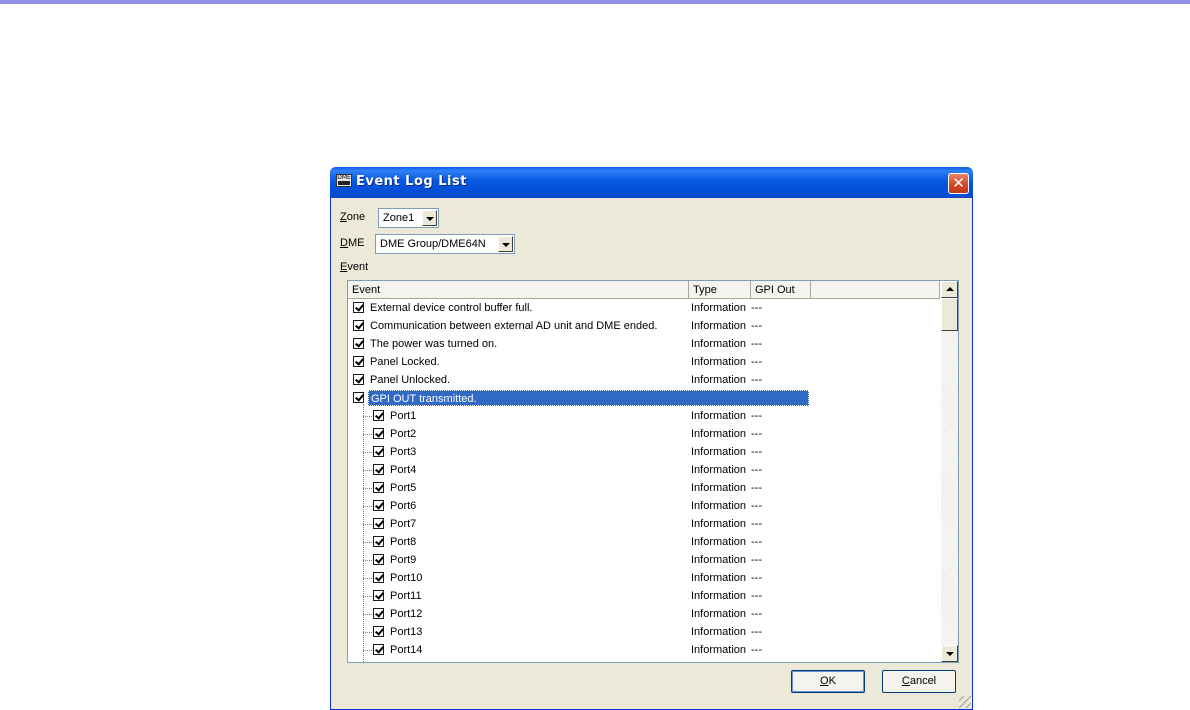  What do you see at coordinates (644, 398) in the screenshot?
I see `list-item: GPI OUT transmitted.` at bounding box center [644, 398].